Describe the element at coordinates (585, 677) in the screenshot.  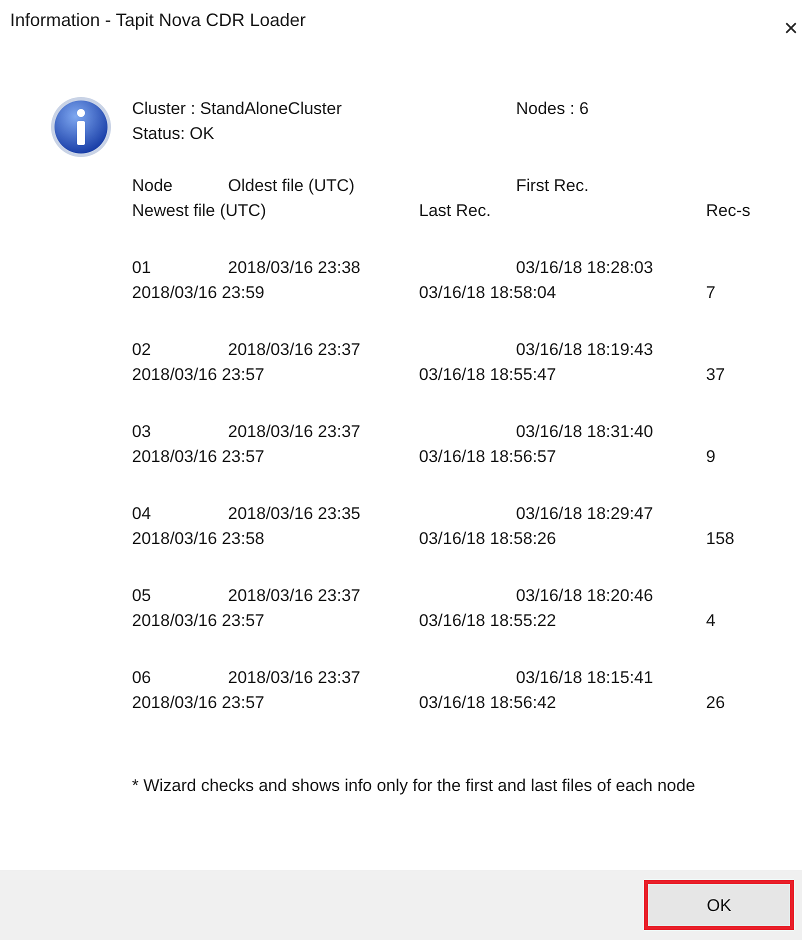
I see `first-rec-cell: 03/16/18 18:15:41` at that location.